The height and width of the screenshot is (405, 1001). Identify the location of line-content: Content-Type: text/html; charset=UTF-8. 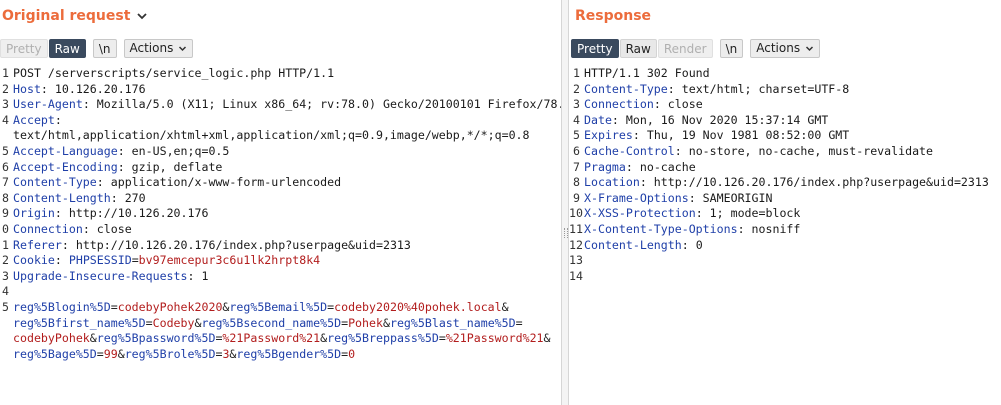
(716, 90).